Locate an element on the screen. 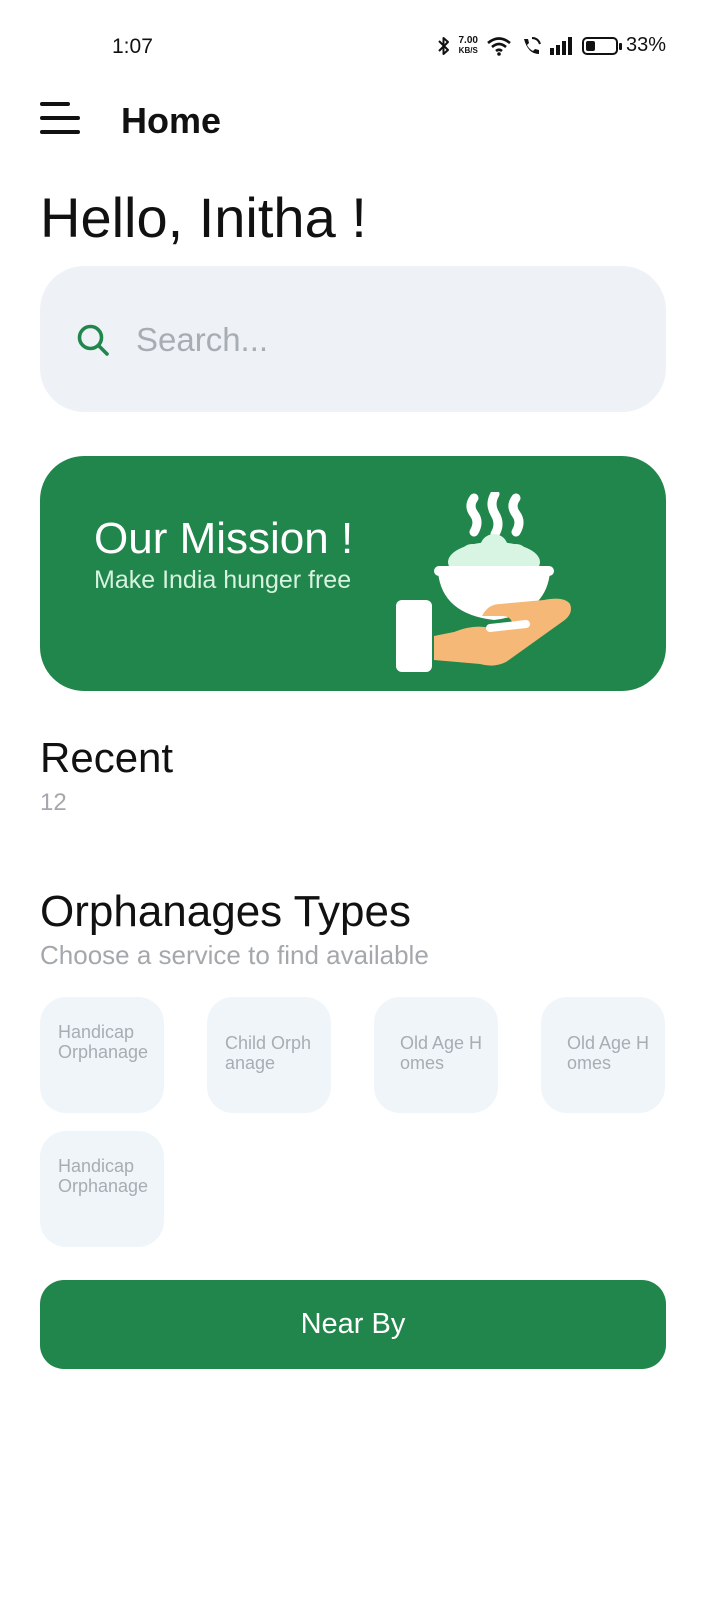 This screenshot has height=1600, width=720. network-speed-unit: KB/S is located at coordinates (468, 50).